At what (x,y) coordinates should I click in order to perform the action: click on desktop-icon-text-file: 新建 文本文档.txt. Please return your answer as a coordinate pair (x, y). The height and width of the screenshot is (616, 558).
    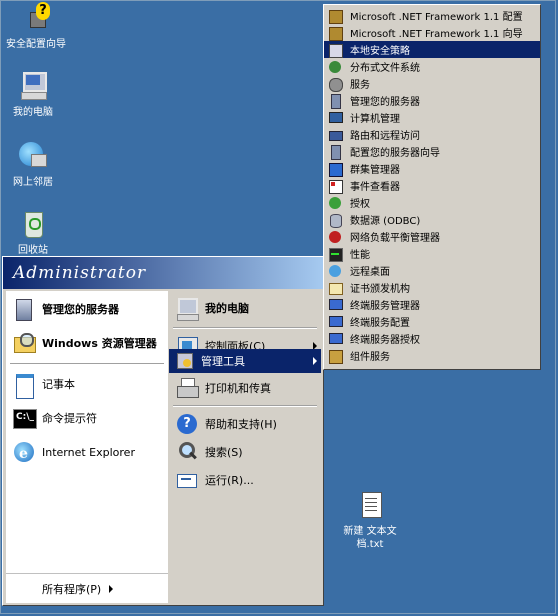
    Looking at the image, I should click on (370, 520).